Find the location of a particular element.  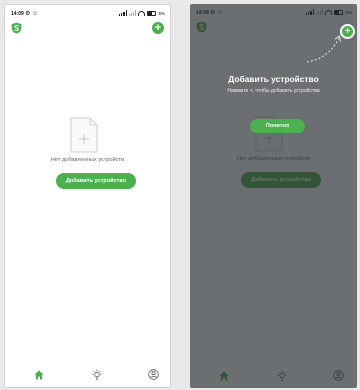

status-notification-icons: ⚙ ☺ is located at coordinates (32, 14).